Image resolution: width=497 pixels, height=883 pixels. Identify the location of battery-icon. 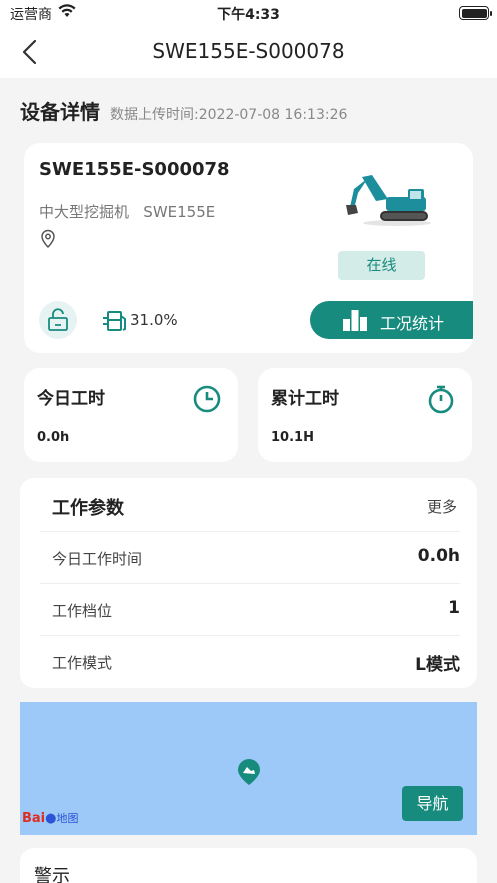
(475, 13).